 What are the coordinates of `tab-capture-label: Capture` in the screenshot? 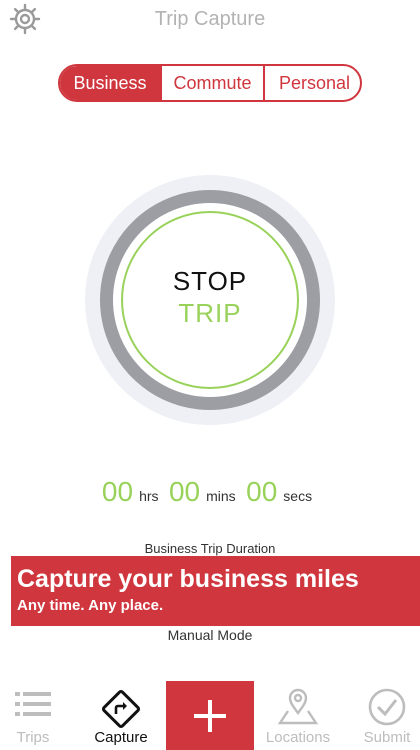 It's located at (121, 737).